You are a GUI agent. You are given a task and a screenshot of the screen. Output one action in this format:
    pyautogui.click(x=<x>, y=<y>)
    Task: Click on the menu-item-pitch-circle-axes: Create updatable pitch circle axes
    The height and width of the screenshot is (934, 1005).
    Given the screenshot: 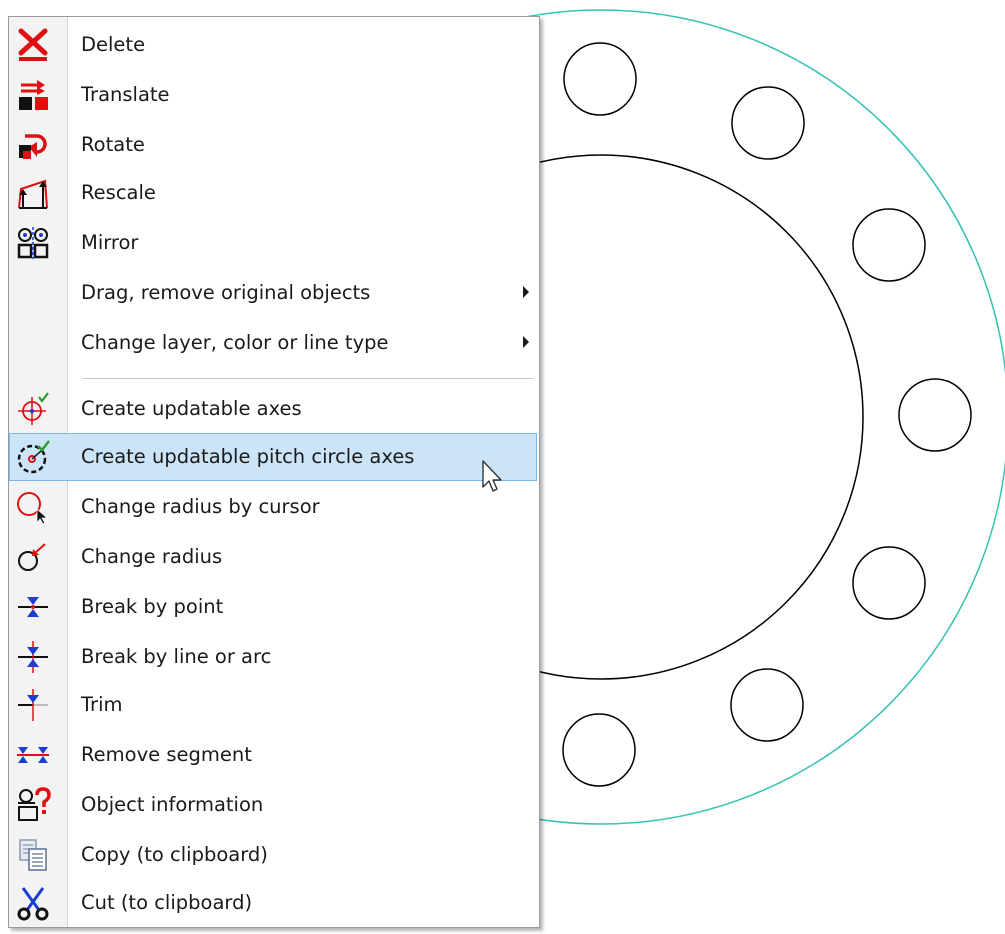 What is the action you would take?
    pyautogui.click(x=273, y=457)
    